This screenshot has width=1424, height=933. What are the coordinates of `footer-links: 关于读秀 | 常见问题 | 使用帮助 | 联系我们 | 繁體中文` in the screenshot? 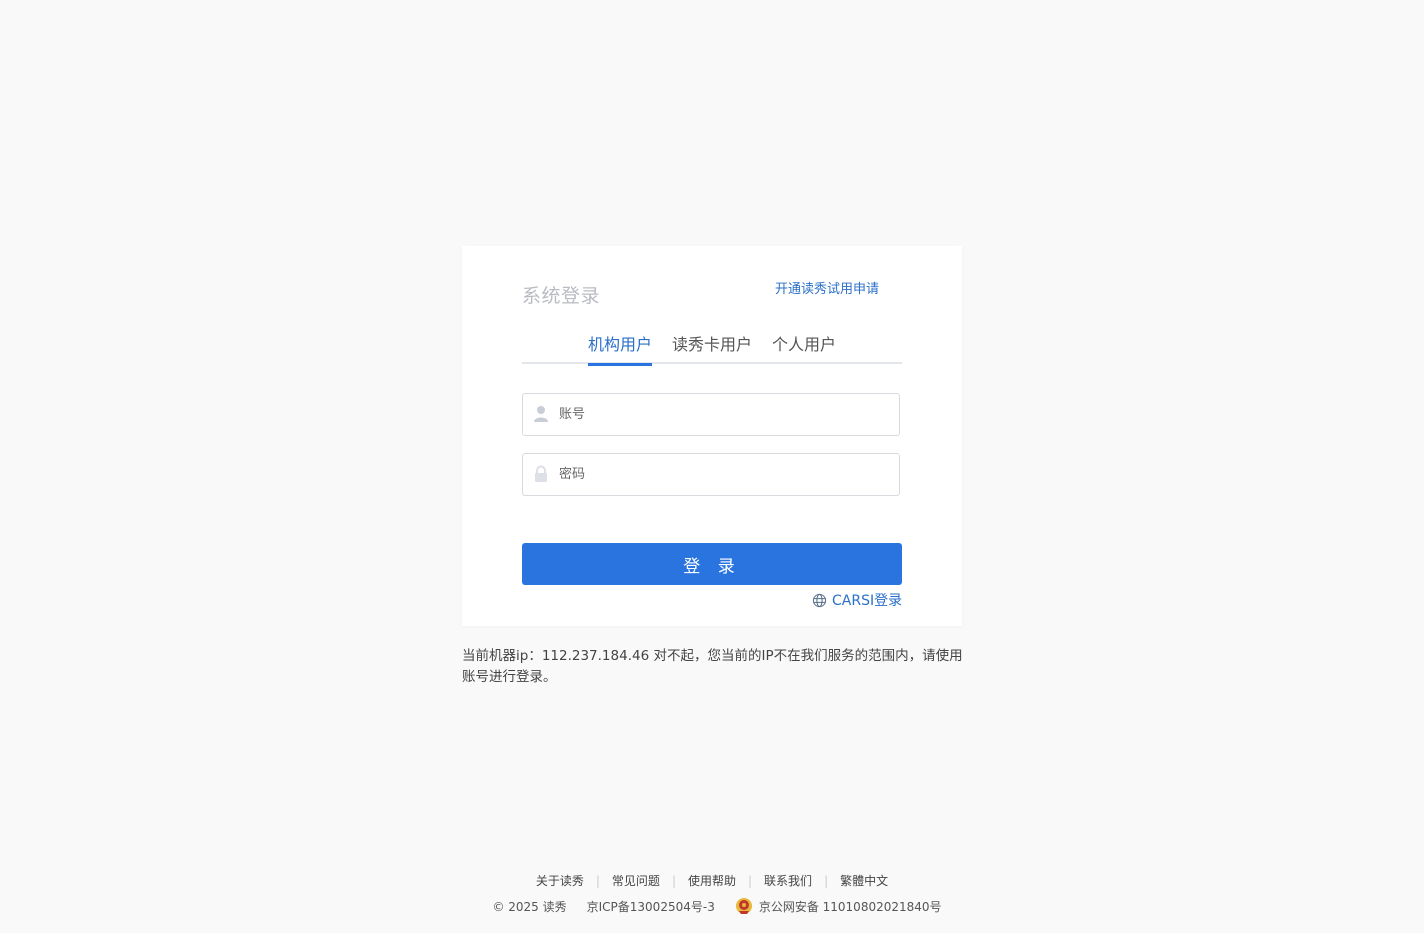 It's located at (712, 880).